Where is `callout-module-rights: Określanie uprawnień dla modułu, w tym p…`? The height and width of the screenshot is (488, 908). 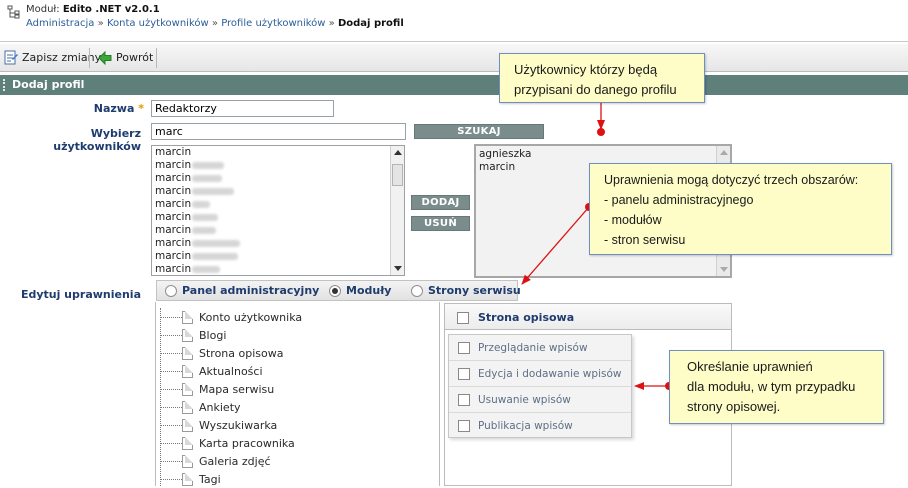
callout-module-rights: Określanie uprawnień dla modułu, w tym p… is located at coordinates (776, 387).